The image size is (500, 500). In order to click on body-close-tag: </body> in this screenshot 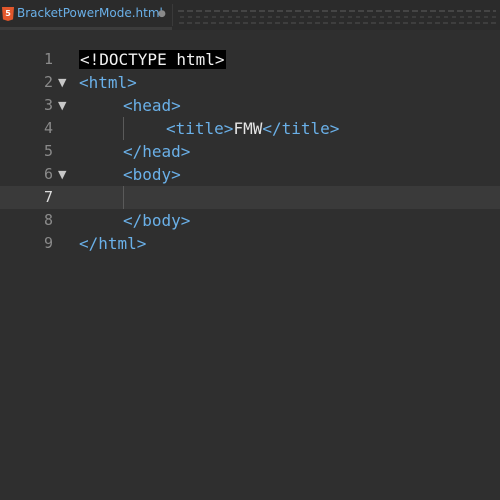, I will do `click(157, 220)`.